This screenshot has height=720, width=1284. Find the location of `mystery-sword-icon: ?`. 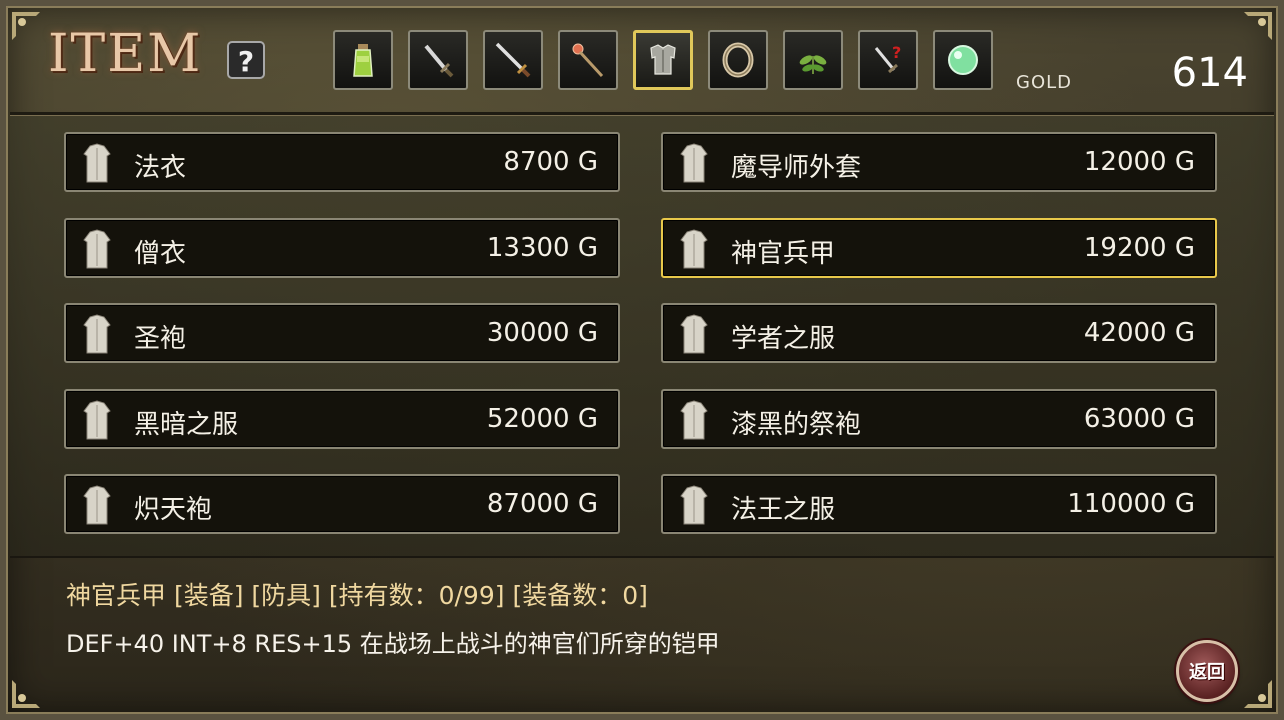

mystery-sword-icon: ? is located at coordinates (887, 58).